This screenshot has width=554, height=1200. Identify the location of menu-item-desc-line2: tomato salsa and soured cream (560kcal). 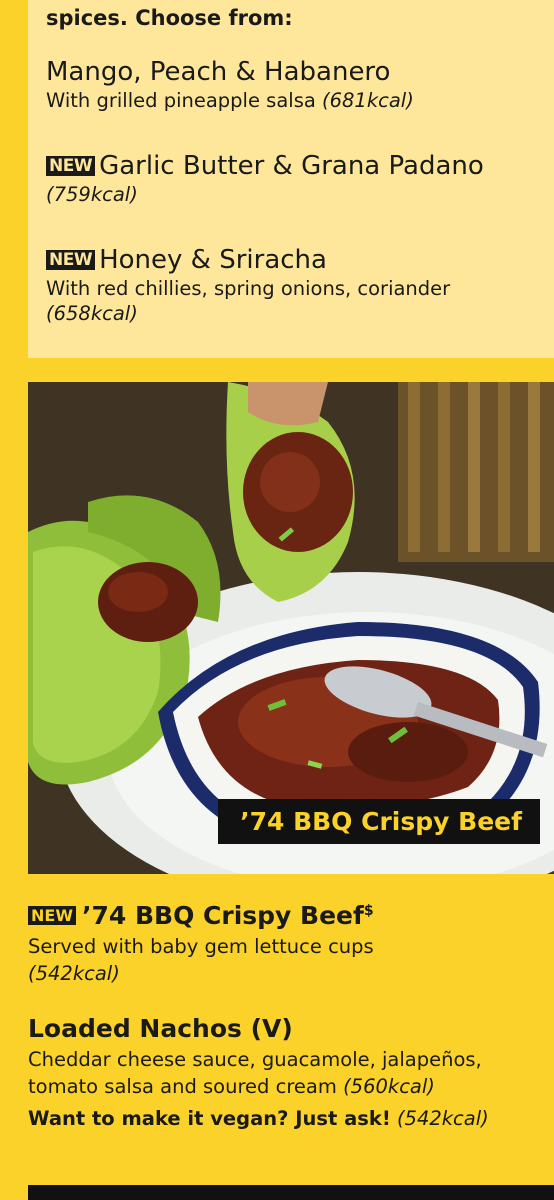
(291, 1086).